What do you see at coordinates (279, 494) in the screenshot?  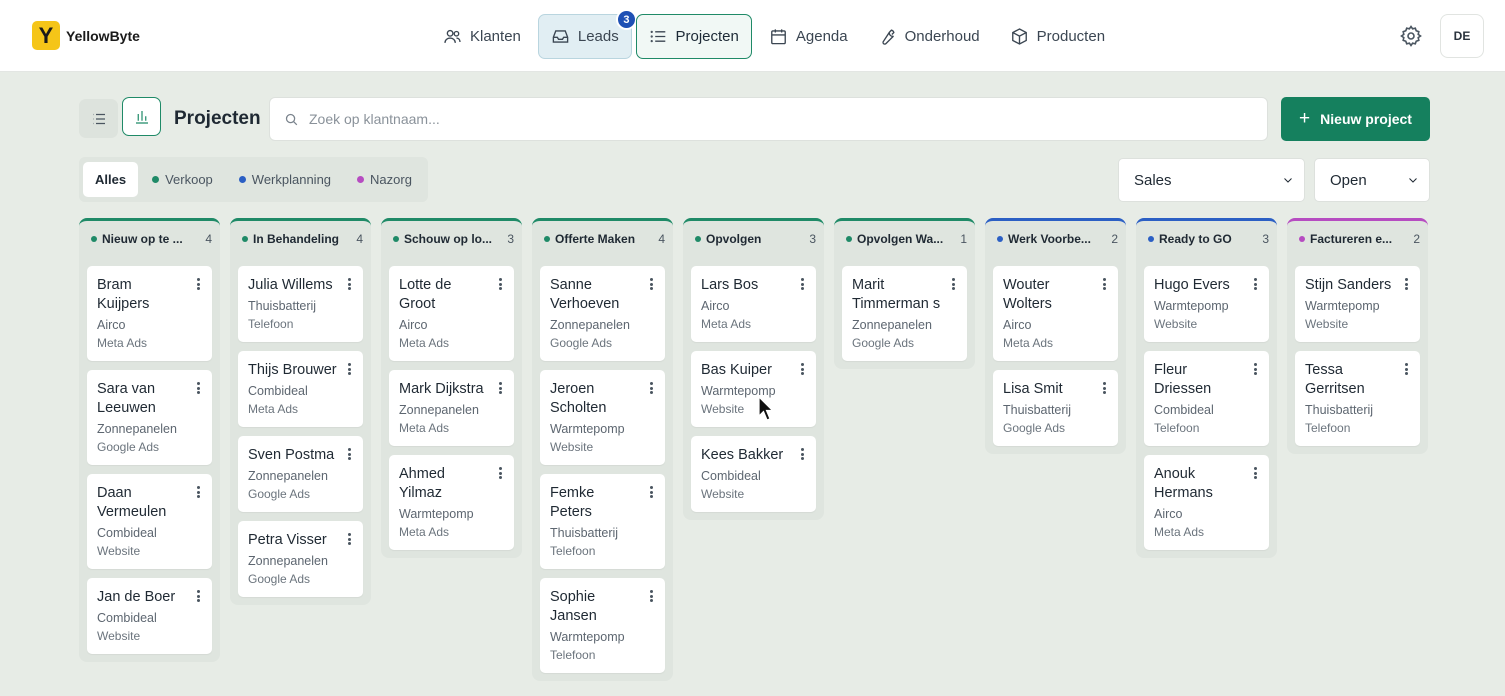 I see `card-lead-source: Google Ads` at bounding box center [279, 494].